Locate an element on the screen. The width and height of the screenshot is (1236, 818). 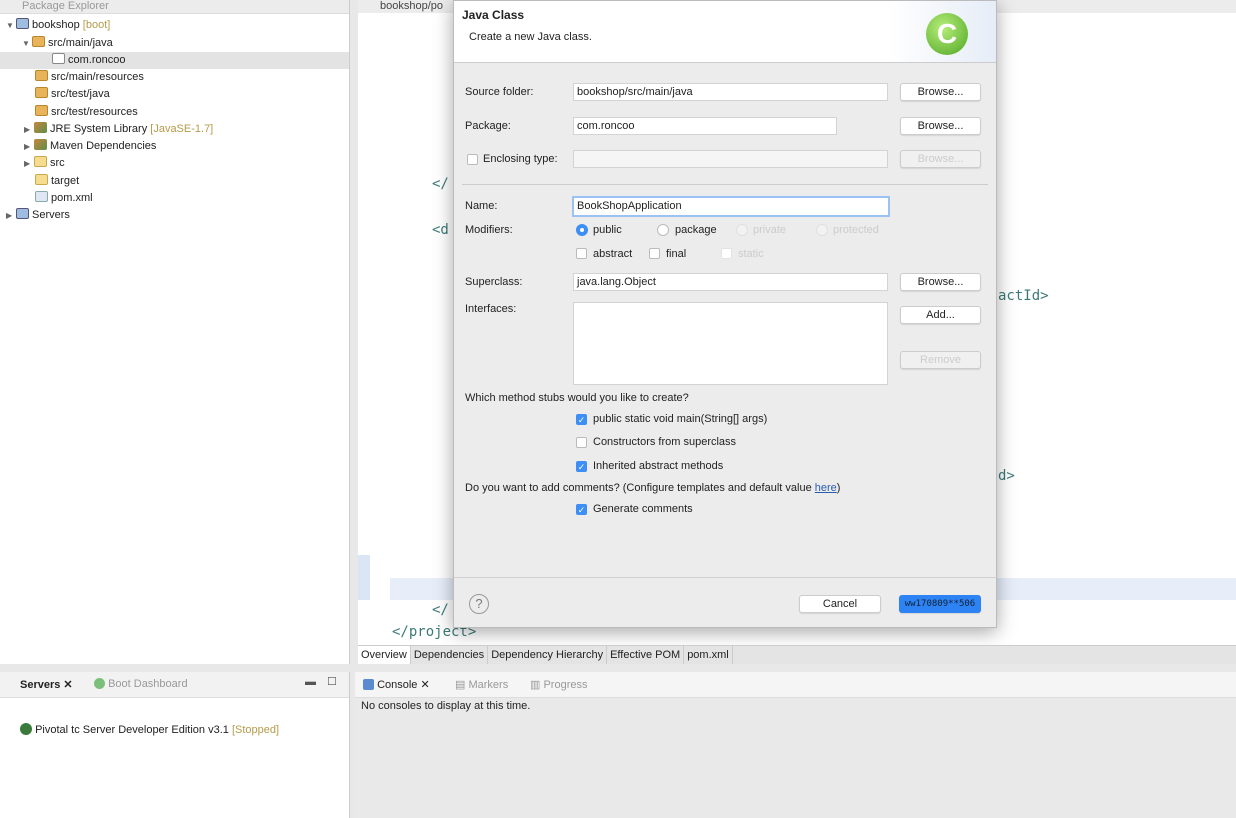
final-checkbox is located at coordinates (654, 253).